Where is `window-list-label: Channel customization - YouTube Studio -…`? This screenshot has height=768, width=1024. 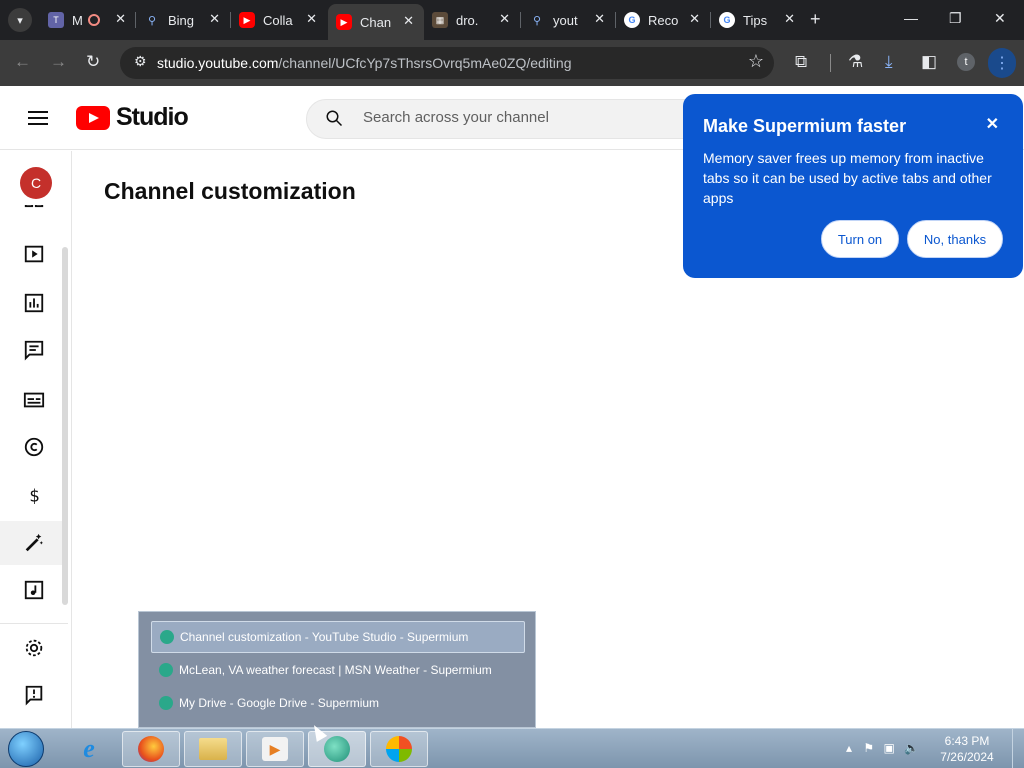
window-list-label: Channel customization - YouTube Studio -… is located at coordinates (324, 637).